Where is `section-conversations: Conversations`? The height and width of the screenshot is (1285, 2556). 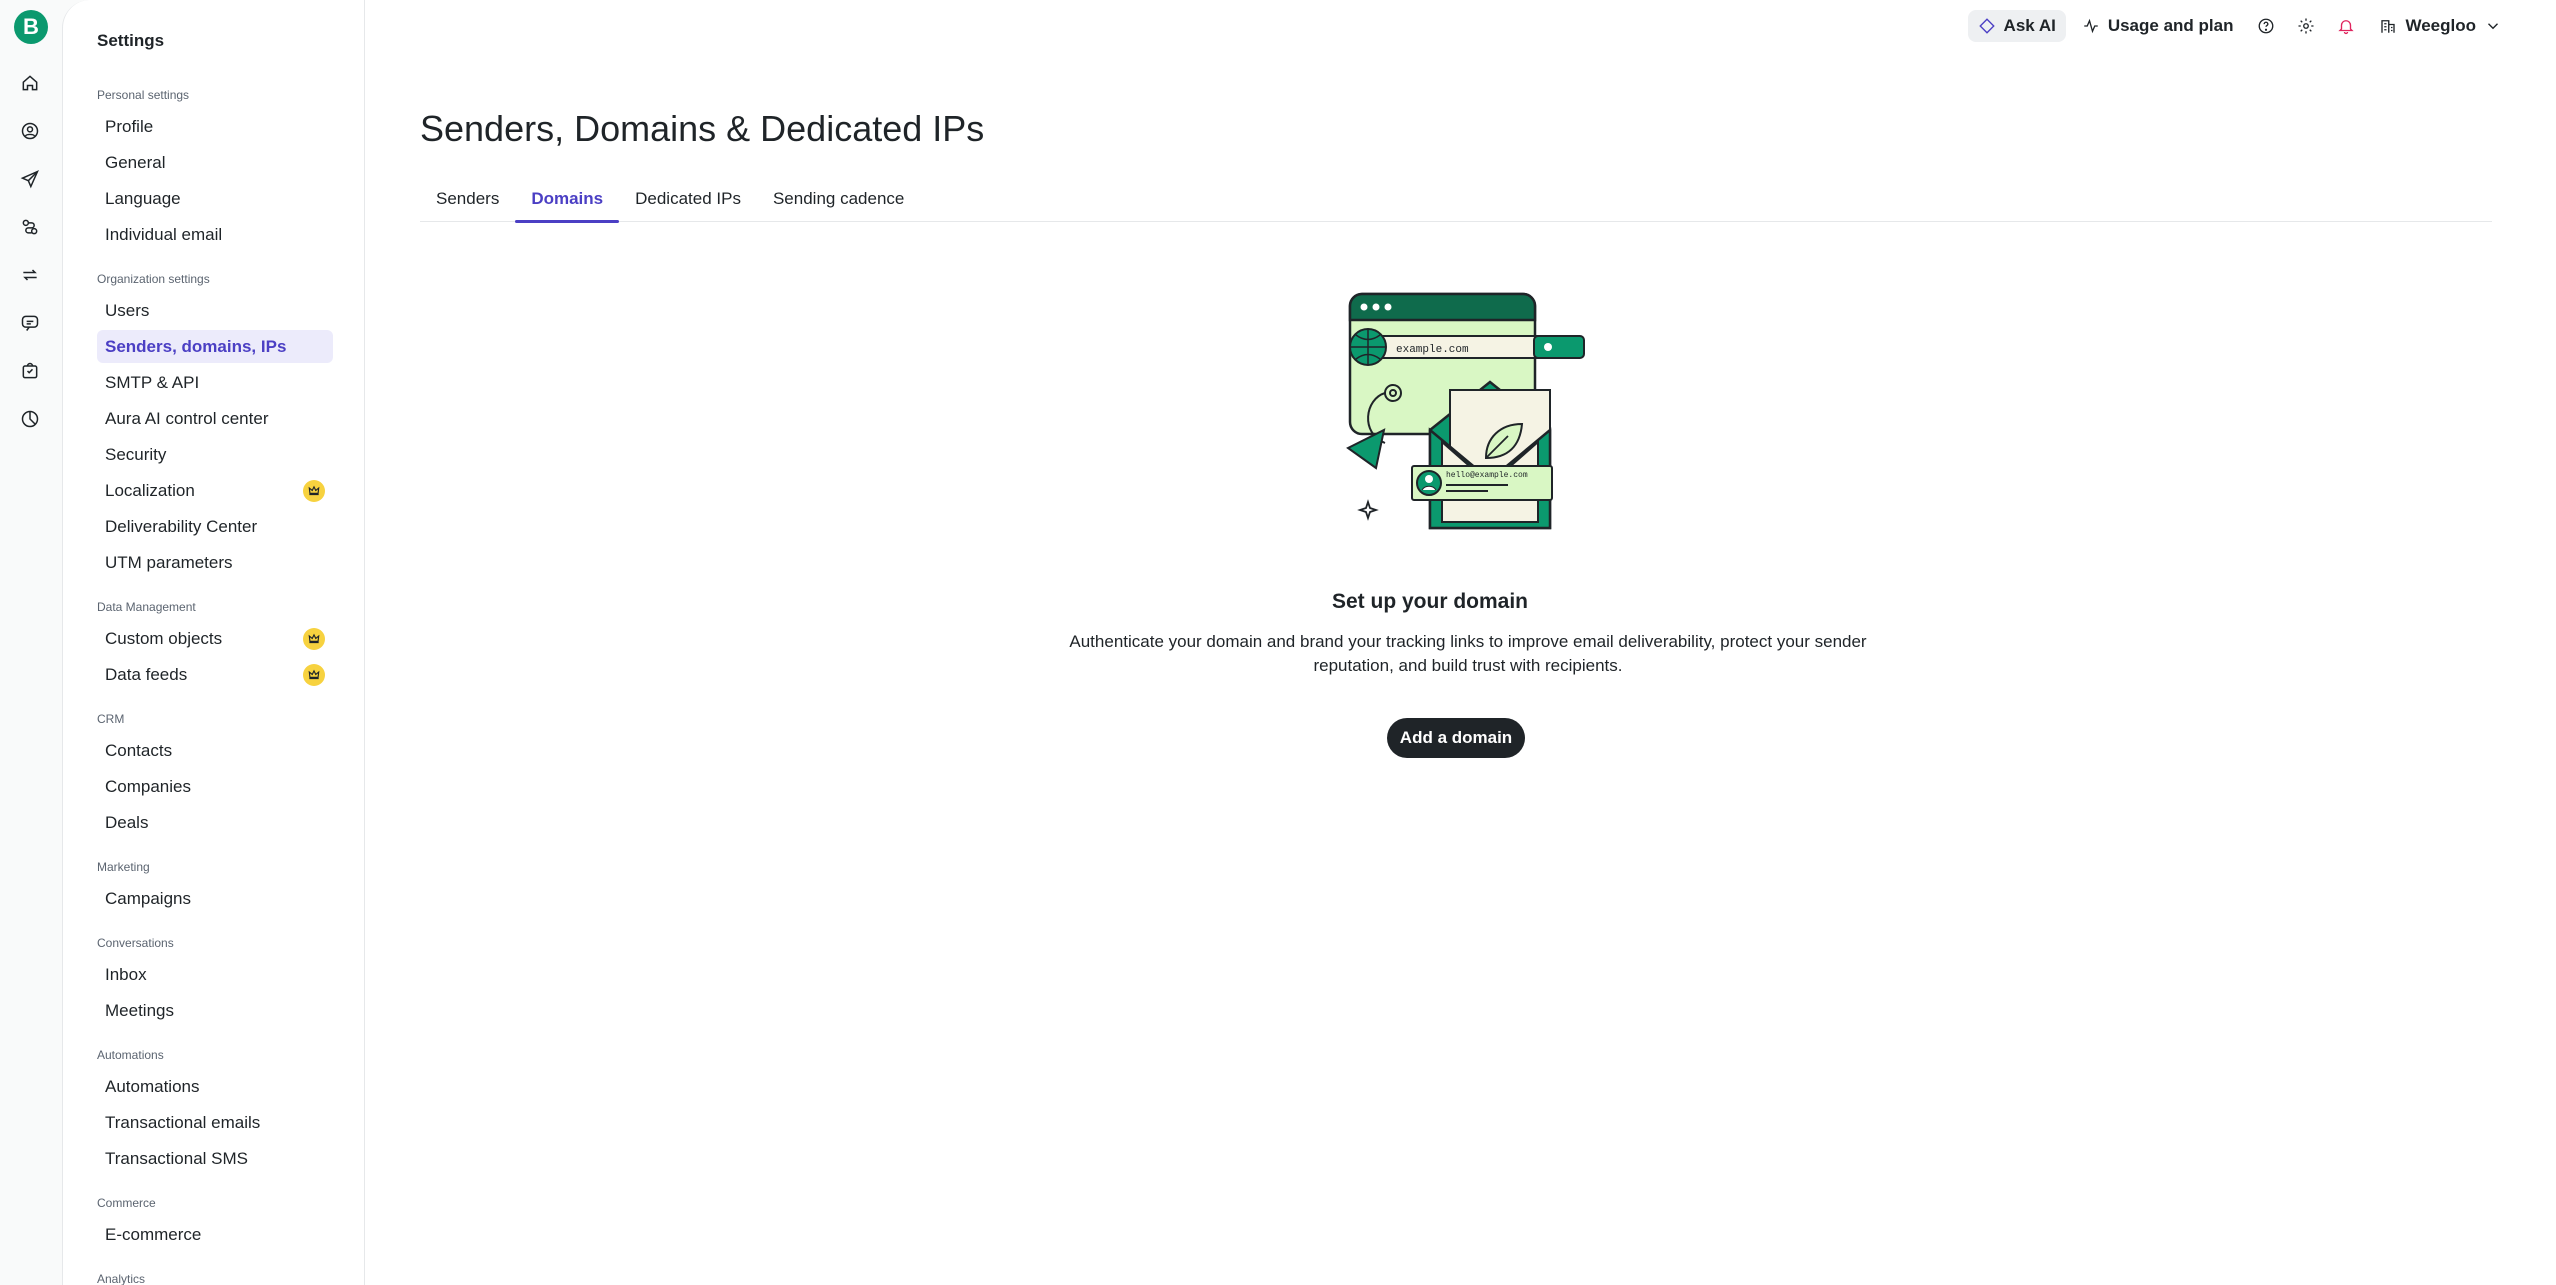
section-conversations: Conversations is located at coordinates (135, 943).